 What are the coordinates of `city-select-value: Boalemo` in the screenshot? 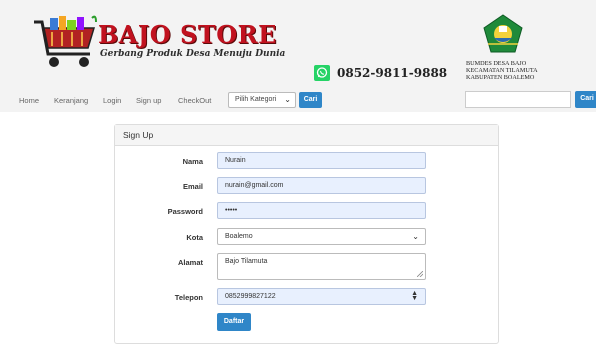 It's located at (239, 236).